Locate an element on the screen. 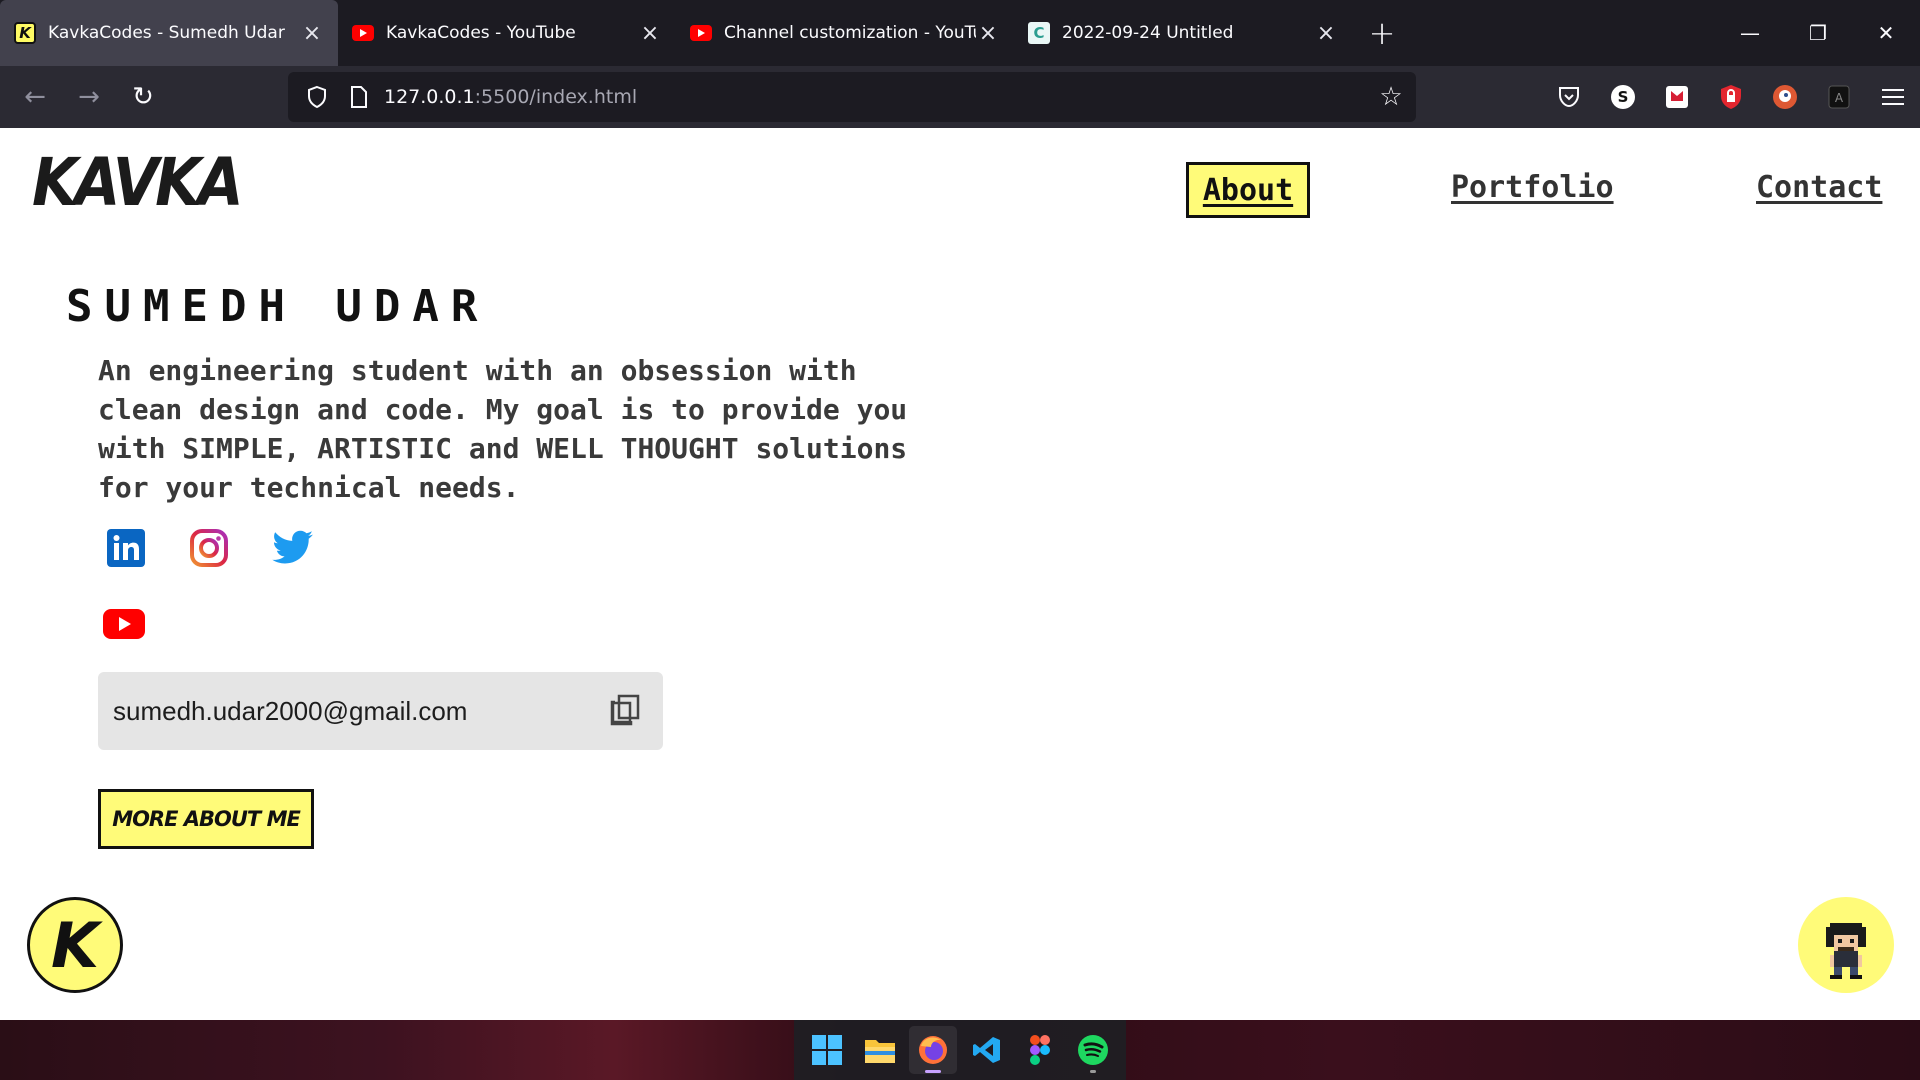 This screenshot has width=1920, height=1080. bookmark-star-icon: ☆ is located at coordinates (1391, 97).